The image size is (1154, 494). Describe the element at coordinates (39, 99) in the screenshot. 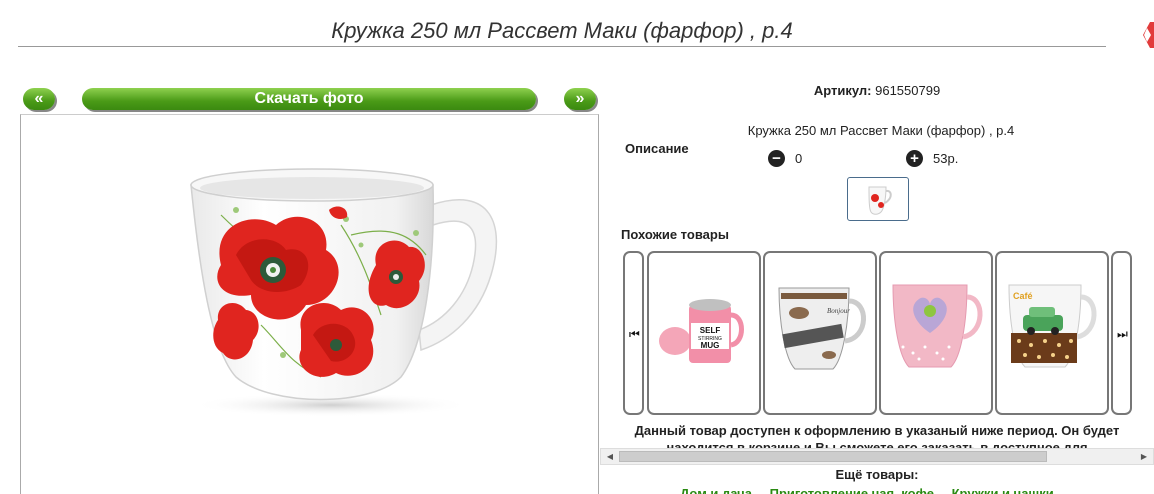

I see `prev-photo-button: «` at that location.